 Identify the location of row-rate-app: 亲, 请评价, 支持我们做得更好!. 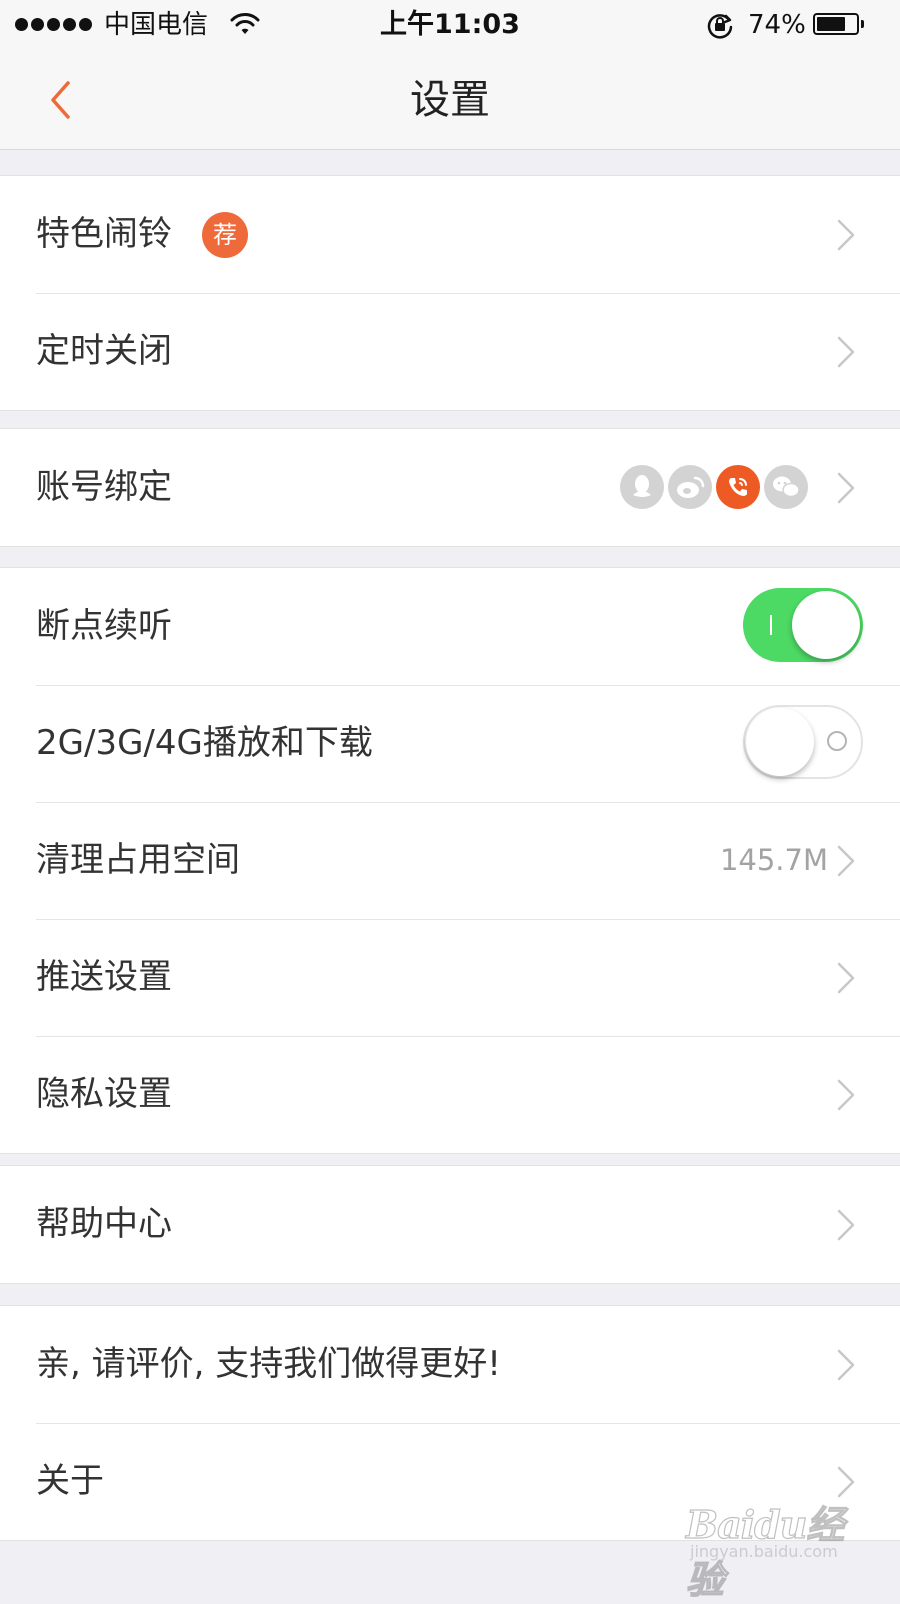
(450, 1364).